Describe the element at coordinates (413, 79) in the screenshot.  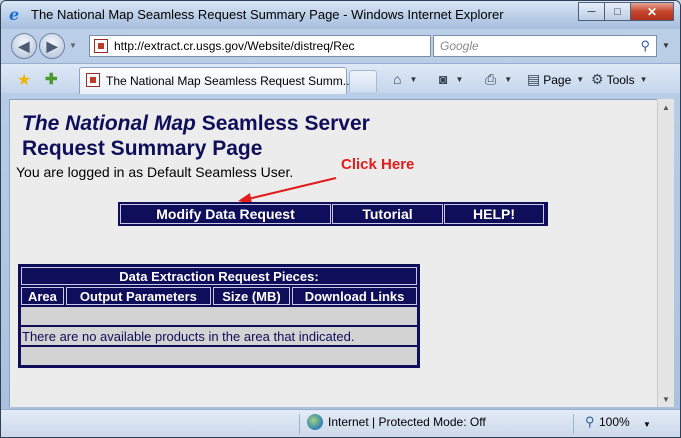
I see `home-dropdown-icon: ▼` at that location.